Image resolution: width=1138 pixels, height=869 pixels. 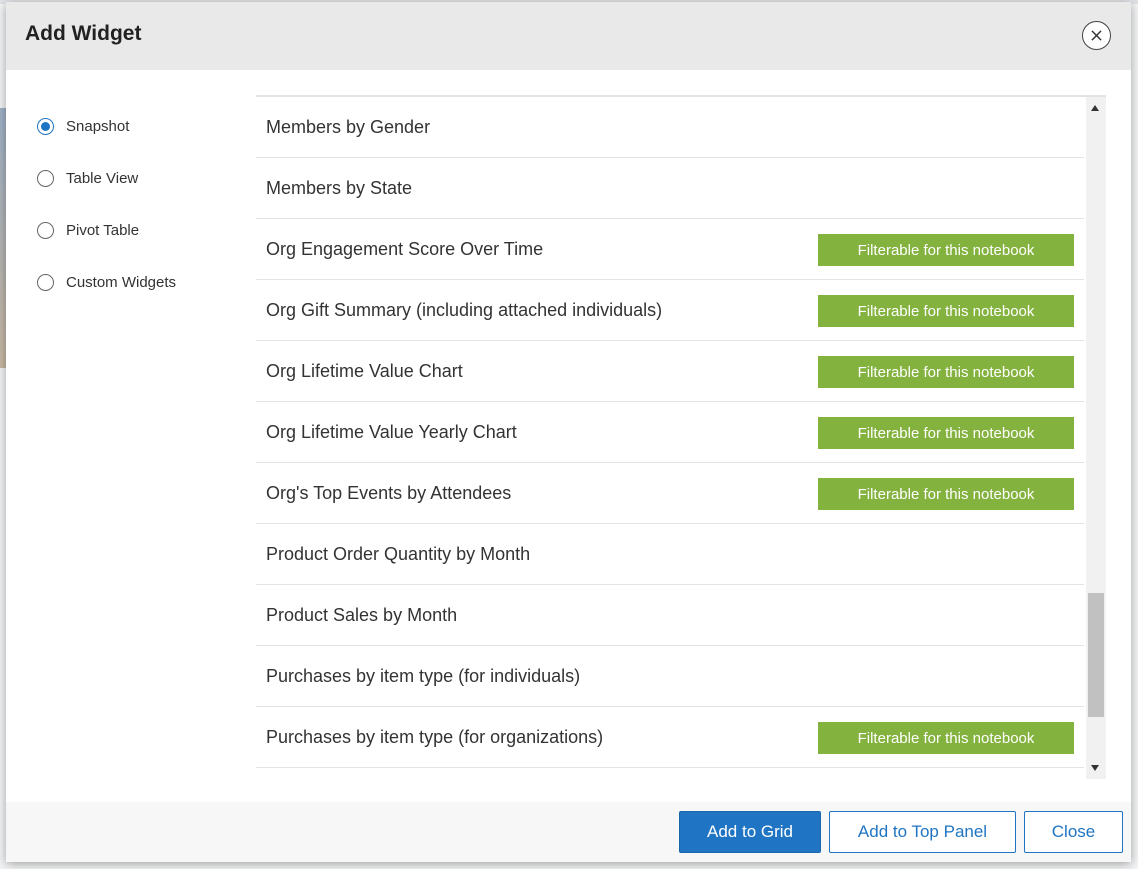 What do you see at coordinates (670, 615) in the screenshot?
I see `list-item: Product Sales by Month` at bounding box center [670, 615].